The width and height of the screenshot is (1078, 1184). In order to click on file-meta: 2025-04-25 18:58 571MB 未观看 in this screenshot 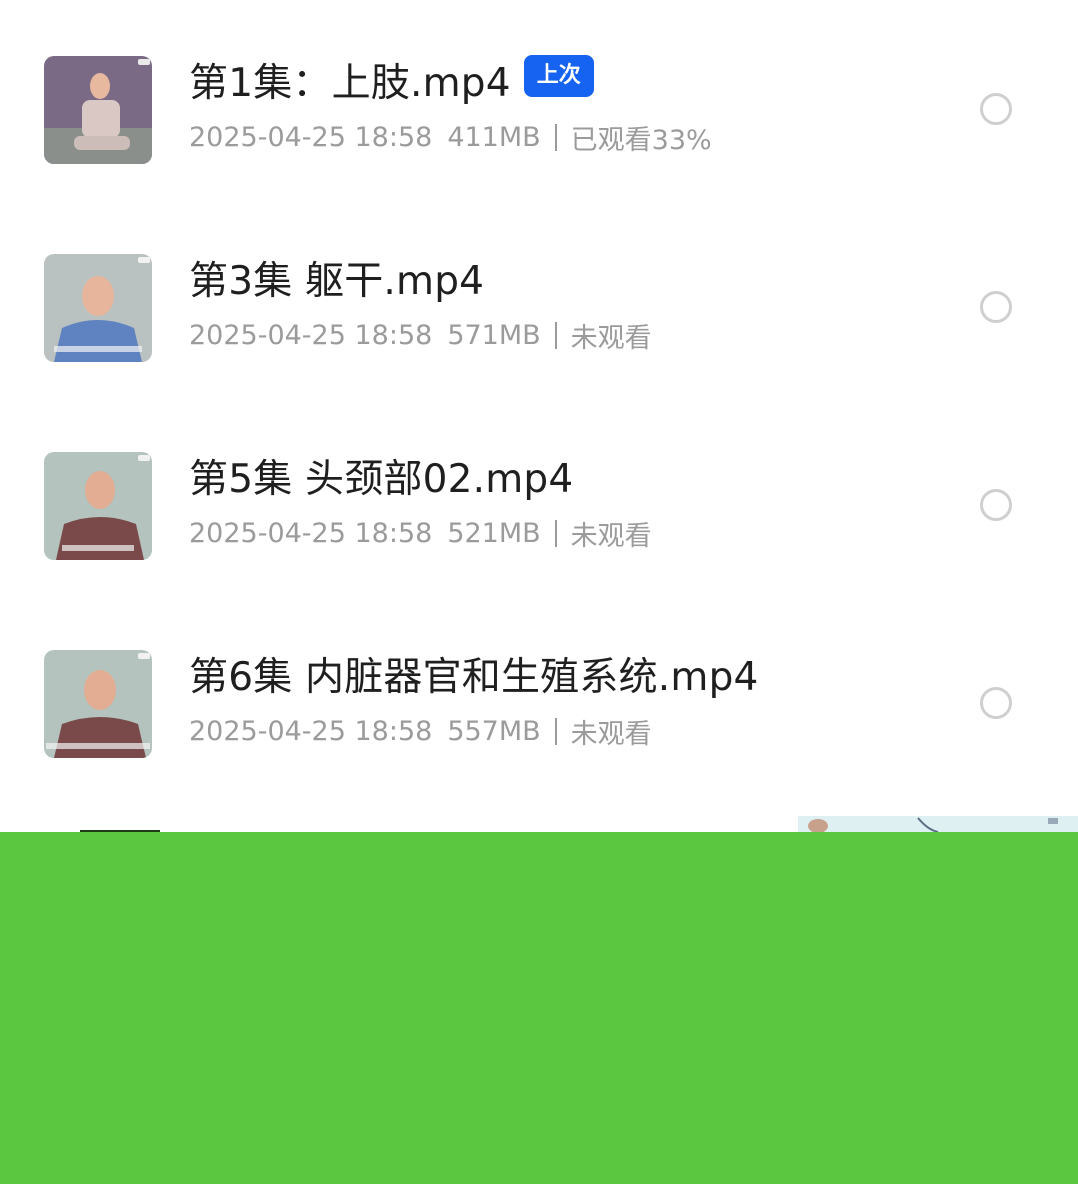, I will do `click(420, 335)`.